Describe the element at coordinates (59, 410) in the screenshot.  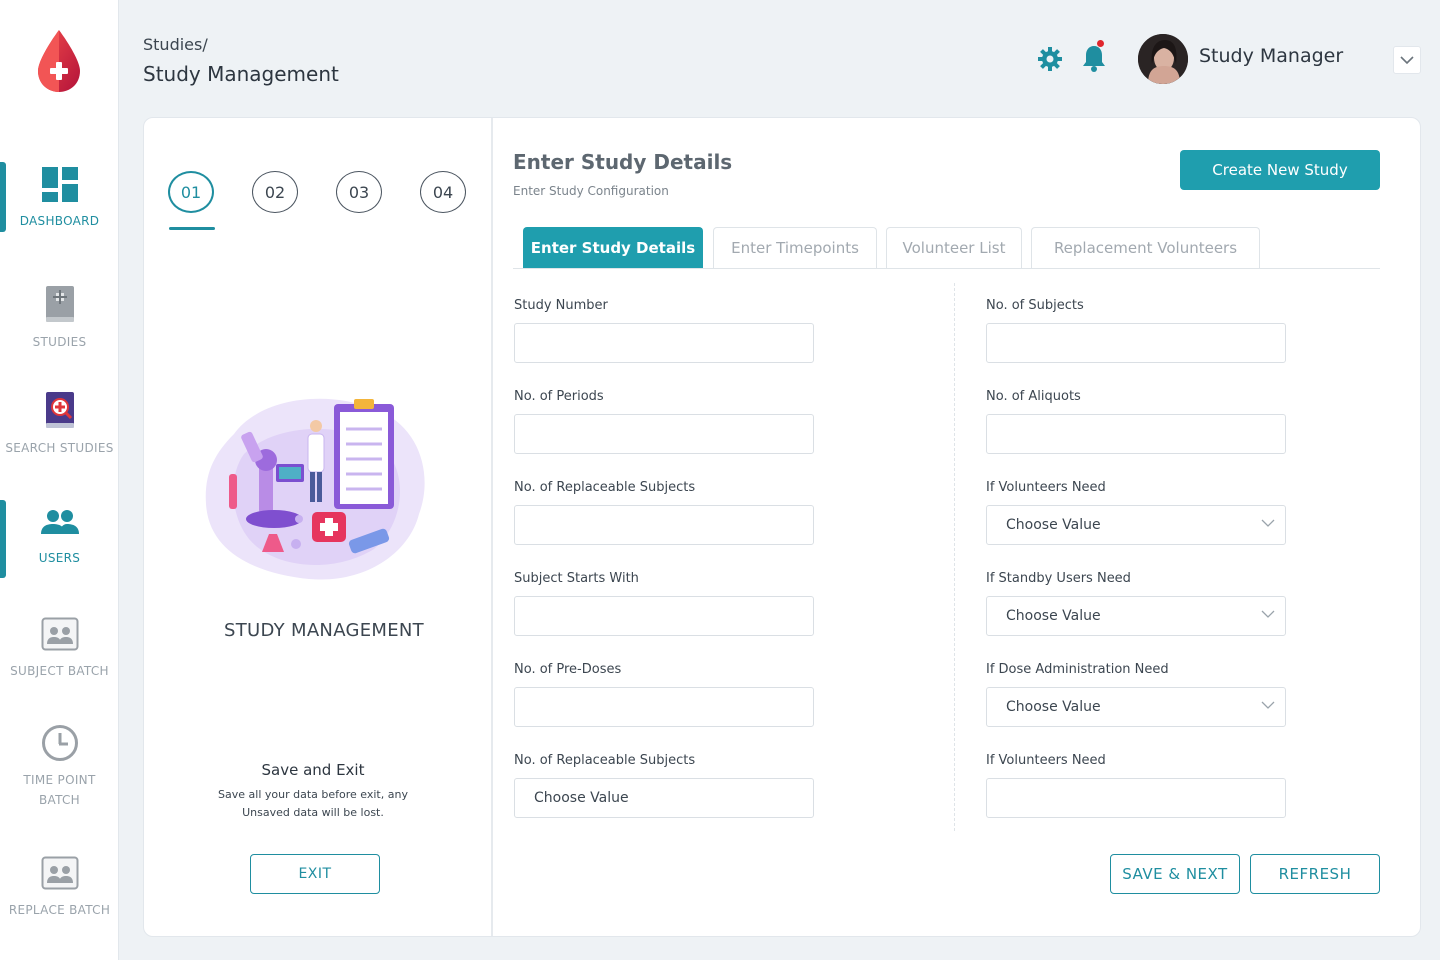
I see `search-book-icon` at that location.